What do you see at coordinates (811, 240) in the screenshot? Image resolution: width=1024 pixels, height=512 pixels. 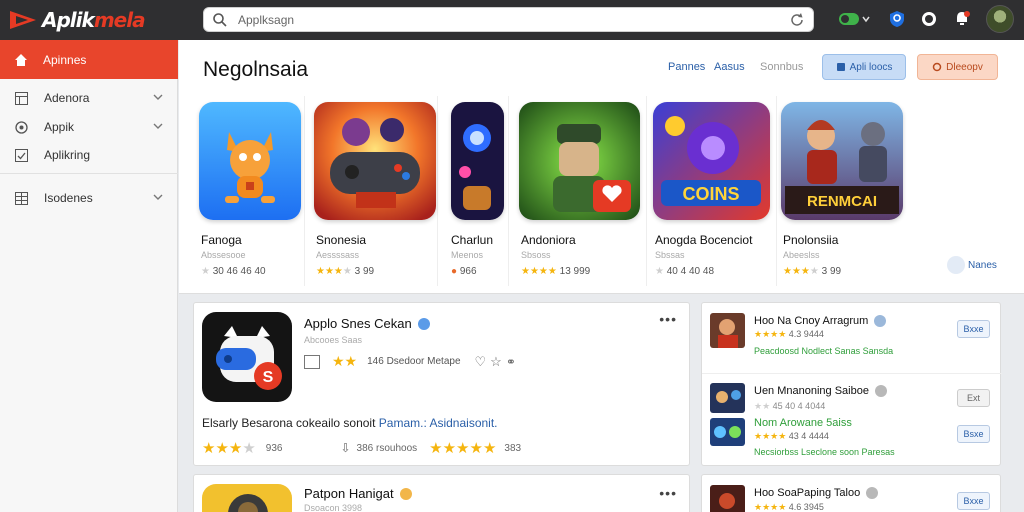 I see `app-card-title: Pnolonsiia` at bounding box center [811, 240].